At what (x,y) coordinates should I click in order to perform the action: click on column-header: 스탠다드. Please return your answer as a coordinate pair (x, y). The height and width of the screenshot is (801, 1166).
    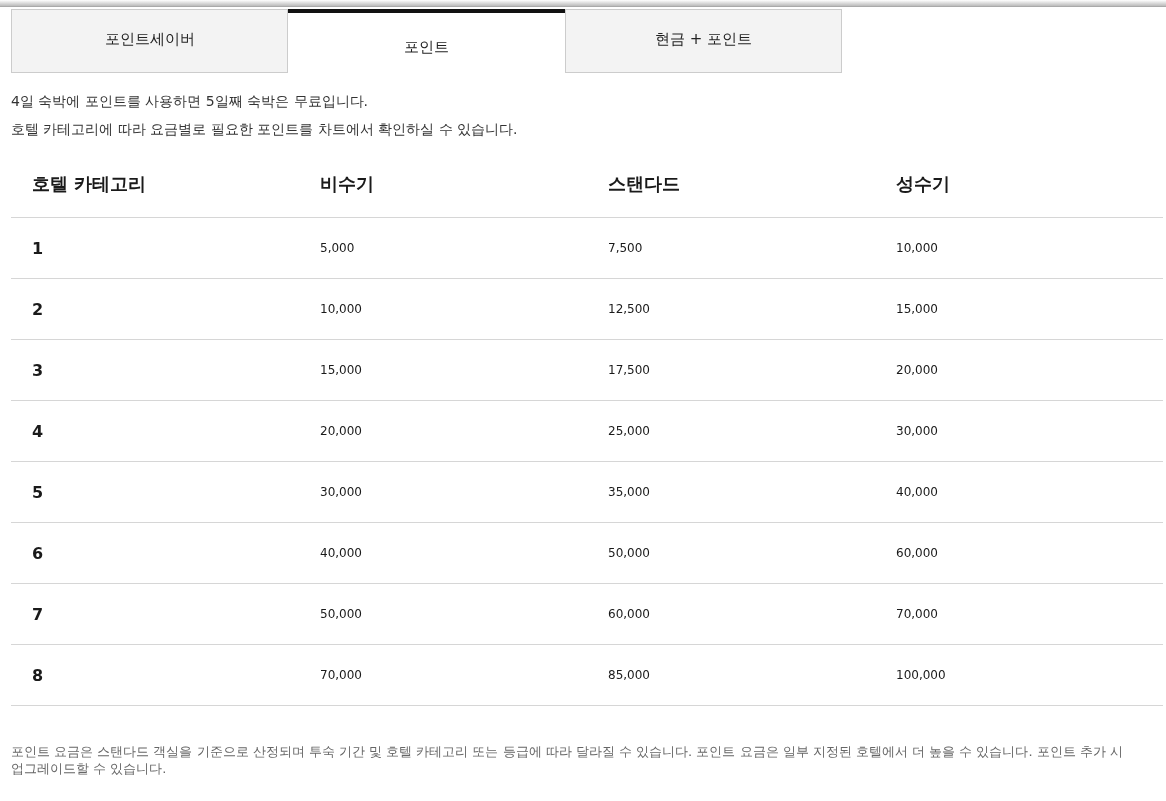
    Looking at the image, I should click on (644, 184).